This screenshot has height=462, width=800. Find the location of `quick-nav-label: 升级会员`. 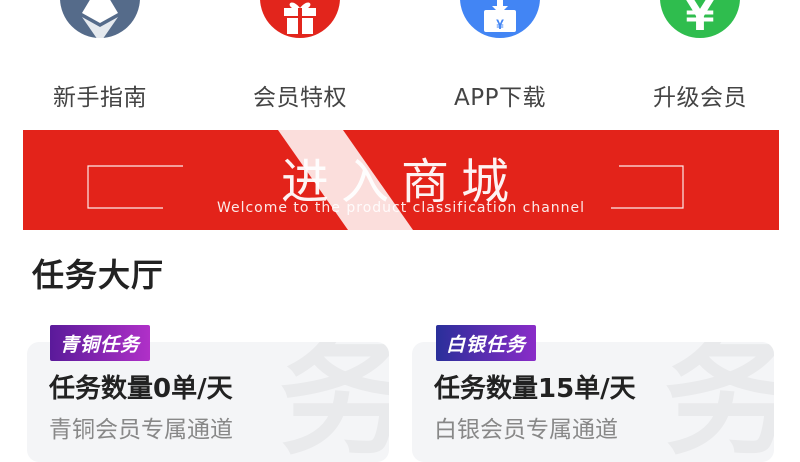

quick-nav-label: 升级会员 is located at coordinates (700, 98).